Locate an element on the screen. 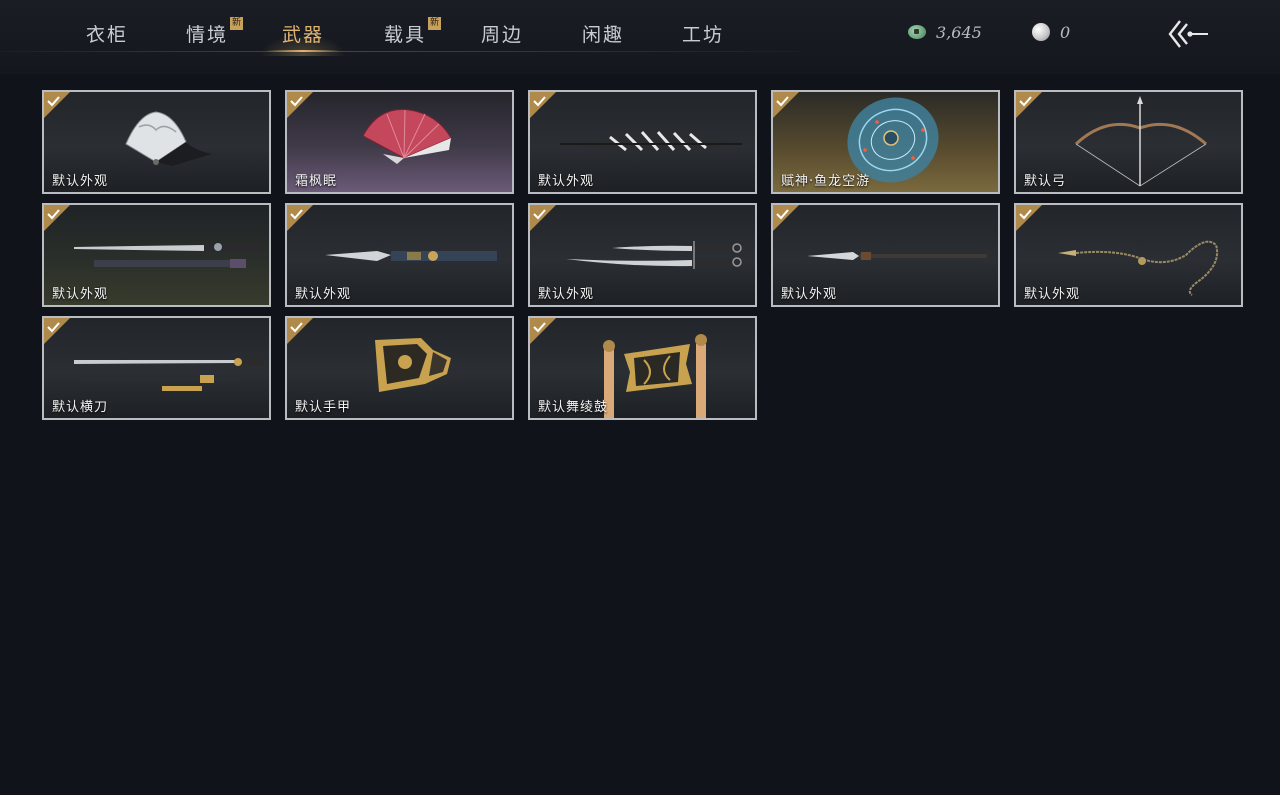  item-name: 赋神·鱼龙空游 is located at coordinates (826, 181).